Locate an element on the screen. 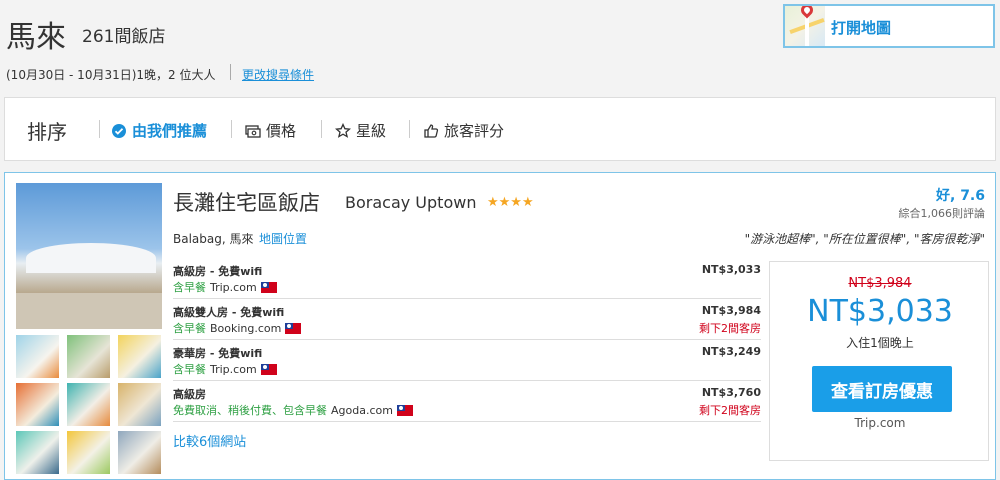  open-map-button: 打開地圖 is located at coordinates (889, 26).